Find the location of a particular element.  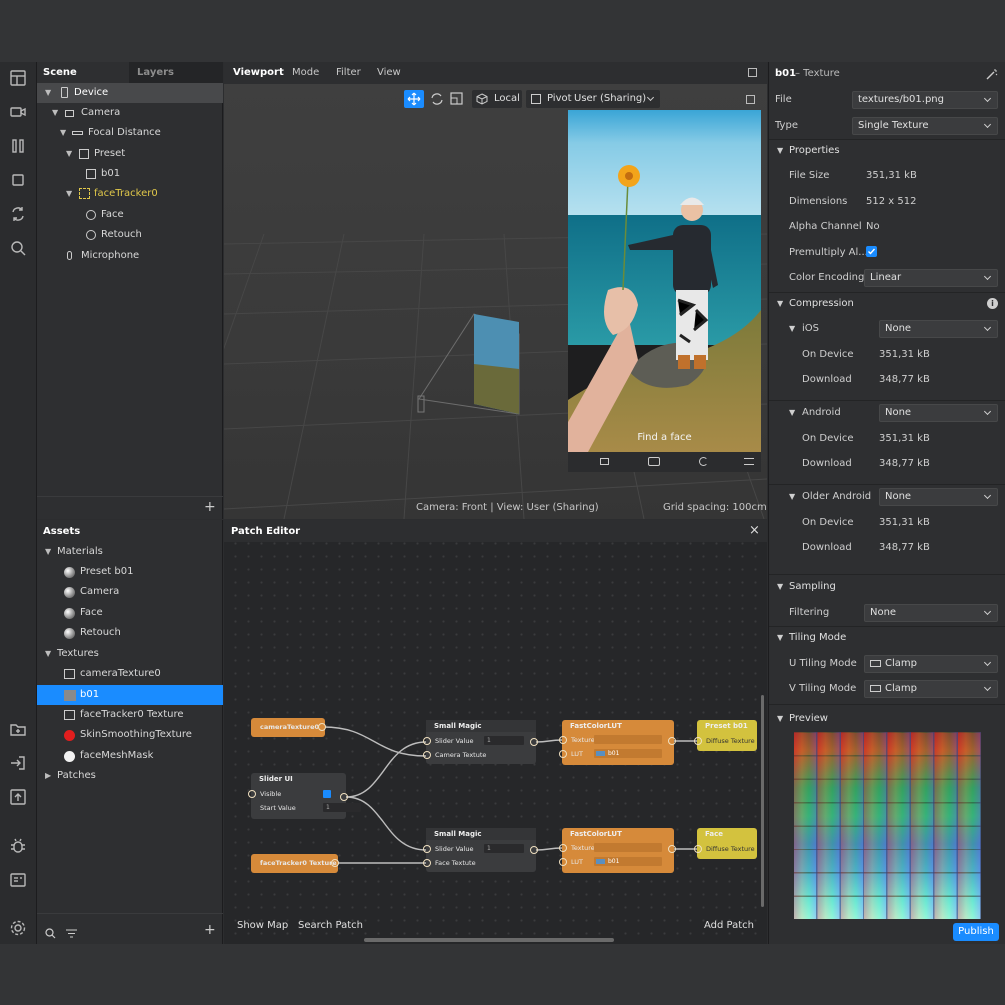

asset-material: Preset b01 is located at coordinates (130, 572).